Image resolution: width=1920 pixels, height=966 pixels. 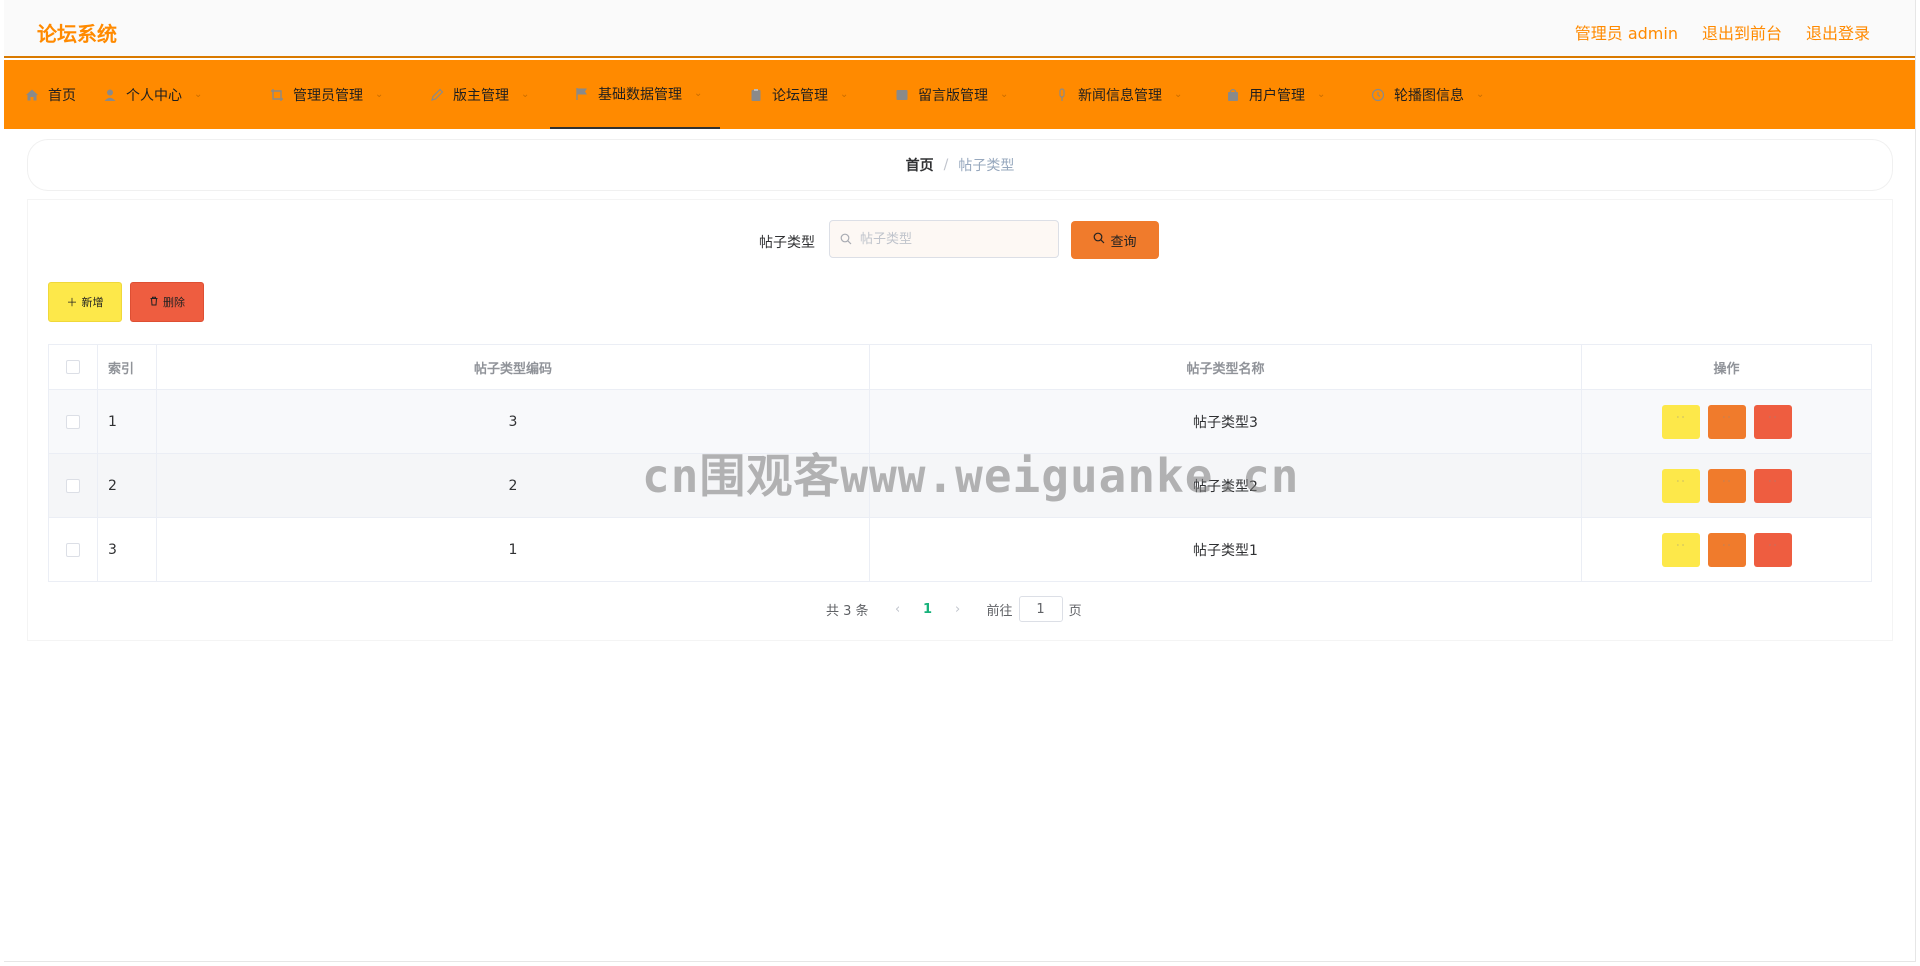 I want to click on column-header-name: 帖子类型名称, so click(x=1225, y=367).